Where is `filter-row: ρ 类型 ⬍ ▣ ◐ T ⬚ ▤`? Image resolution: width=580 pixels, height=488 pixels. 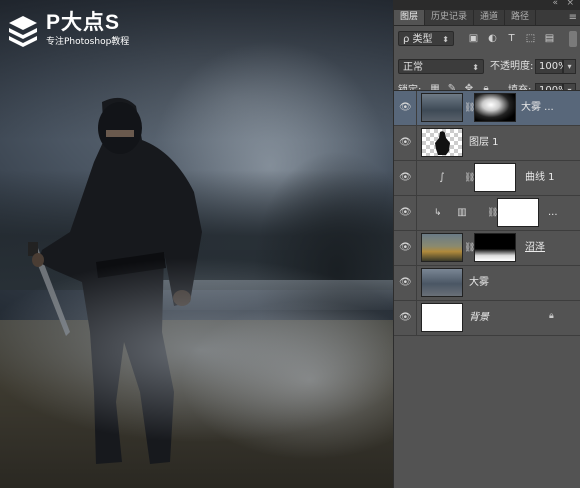
filter-row: ρ 类型 ⬍ ▣ ◐ T ⬚ ▤ is located at coordinates (487, 39).